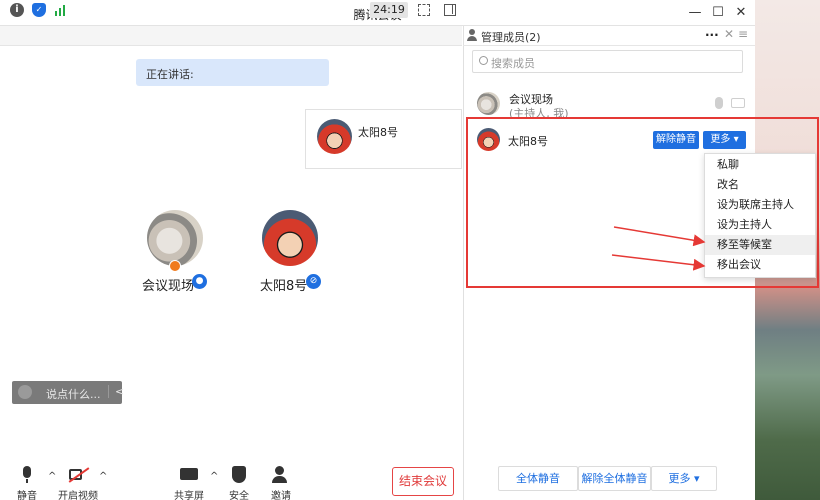 The width and height of the screenshot is (820, 500). I want to click on menu-item-remove-from-meeting: 移出会议, so click(760, 265).